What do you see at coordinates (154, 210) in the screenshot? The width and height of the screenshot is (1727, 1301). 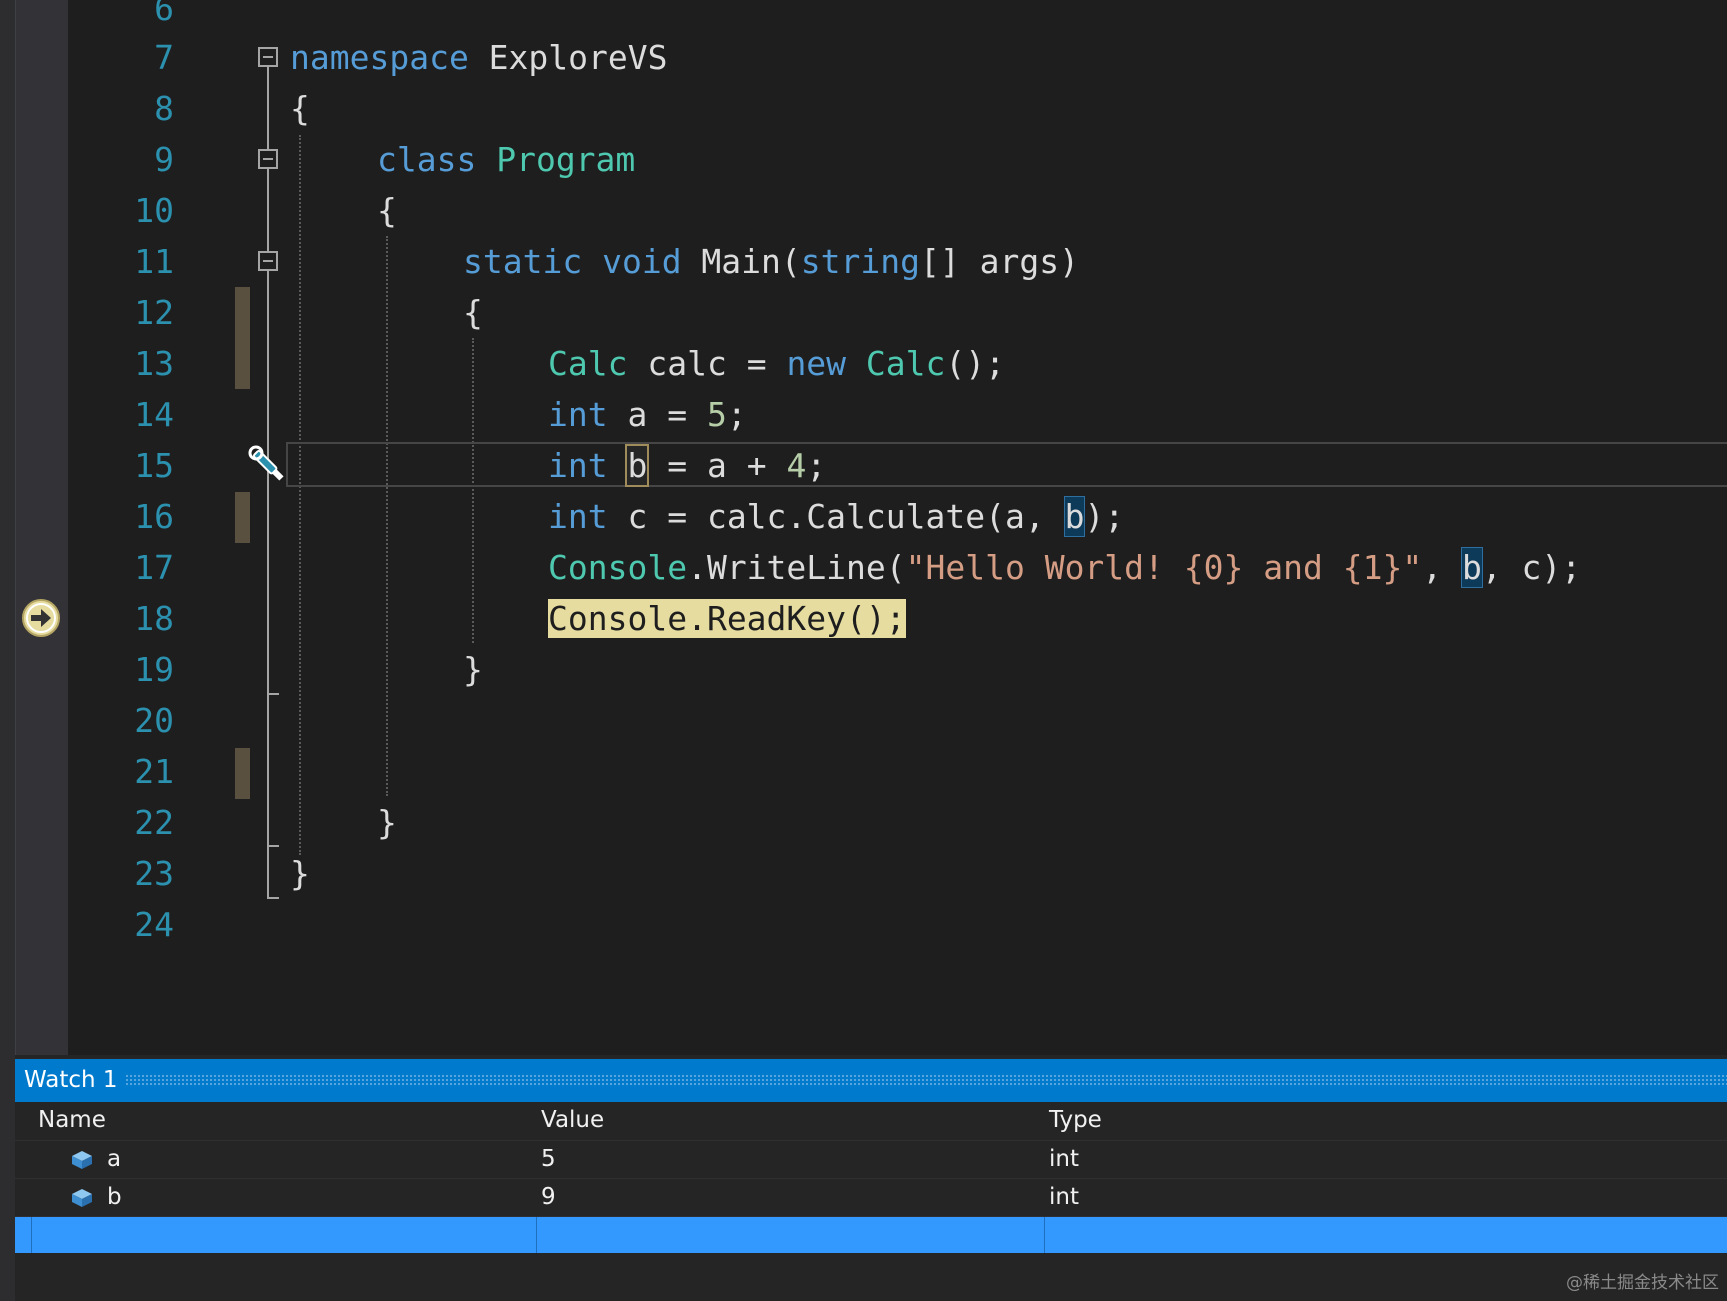 I see `line-number: 10` at bounding box center [154, 210].